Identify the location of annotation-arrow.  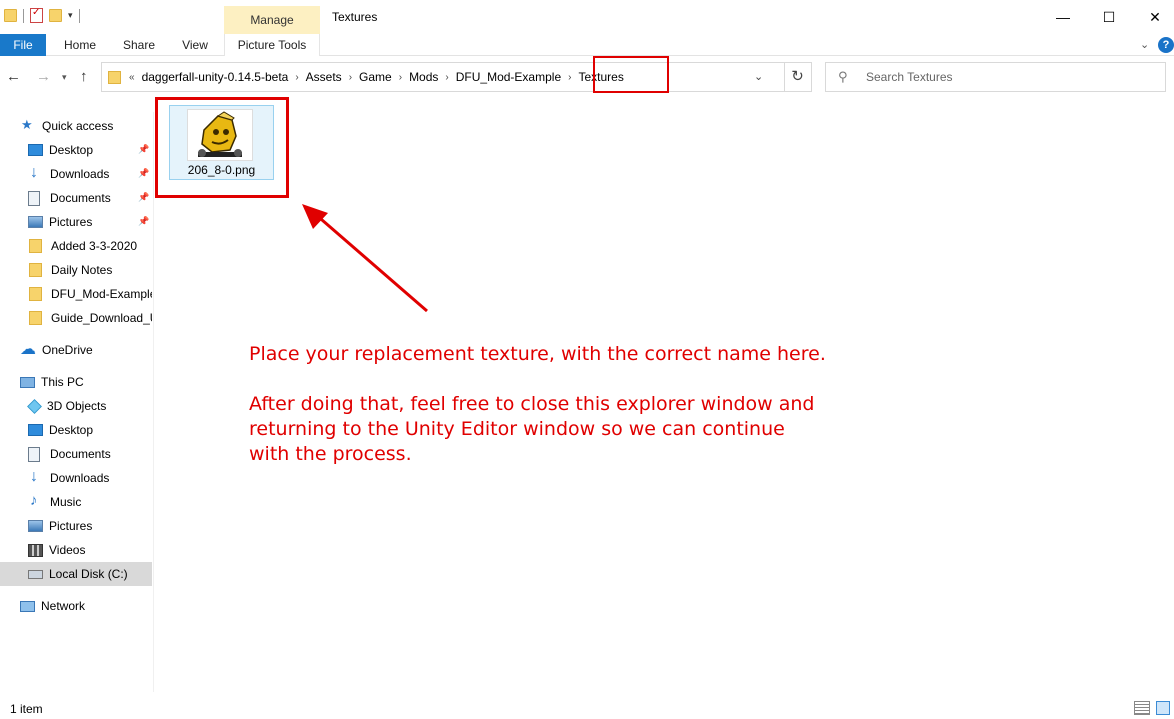
(365, 258).